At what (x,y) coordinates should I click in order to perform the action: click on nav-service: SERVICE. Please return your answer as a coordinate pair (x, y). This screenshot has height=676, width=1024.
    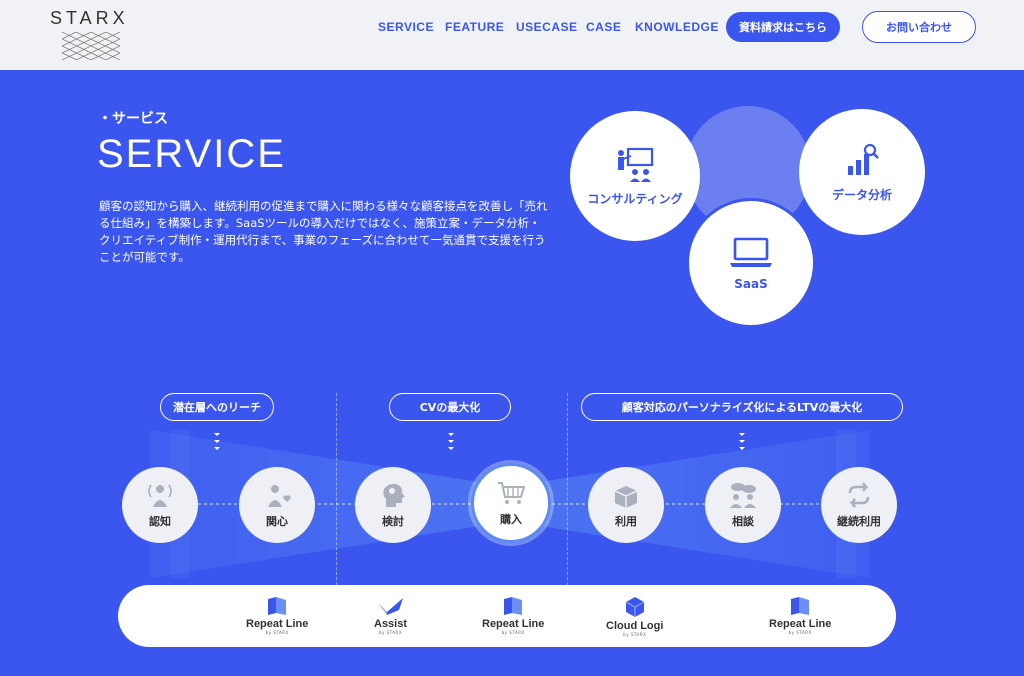
    Looking at the image, I should click on (406, 27).